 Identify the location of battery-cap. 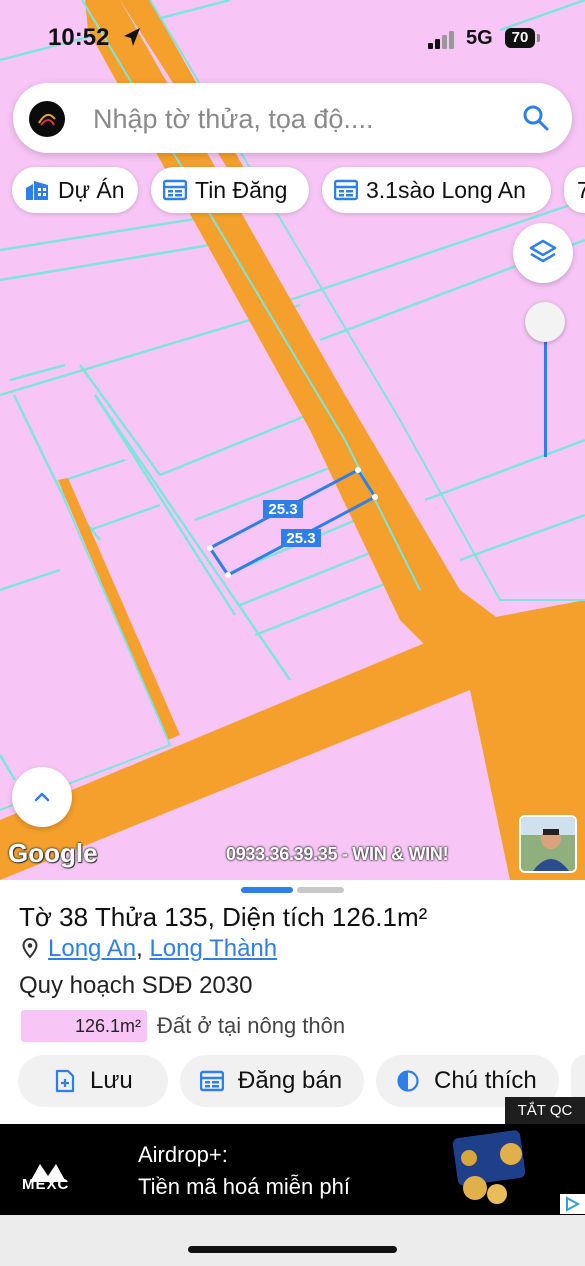
(538, 38).